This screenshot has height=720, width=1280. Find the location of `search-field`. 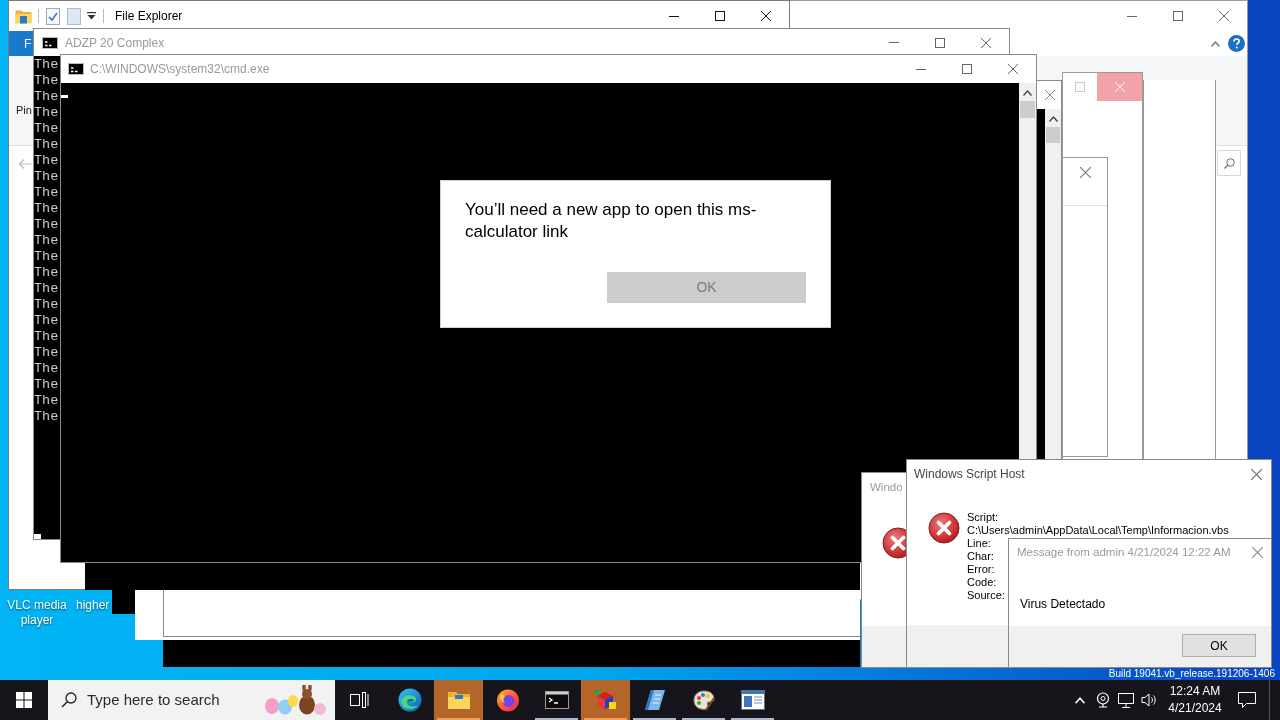

search-field is located at coordinates (1229, 163).